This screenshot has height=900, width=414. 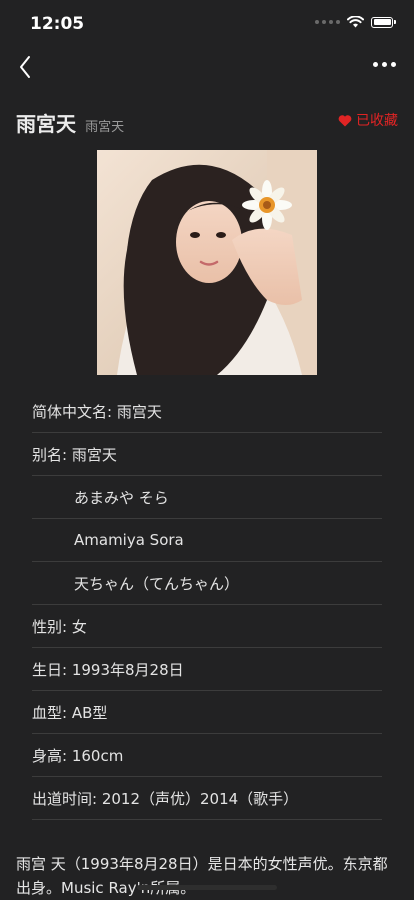 I want to click on status-time: 12:05, so click(x=57, y=24).